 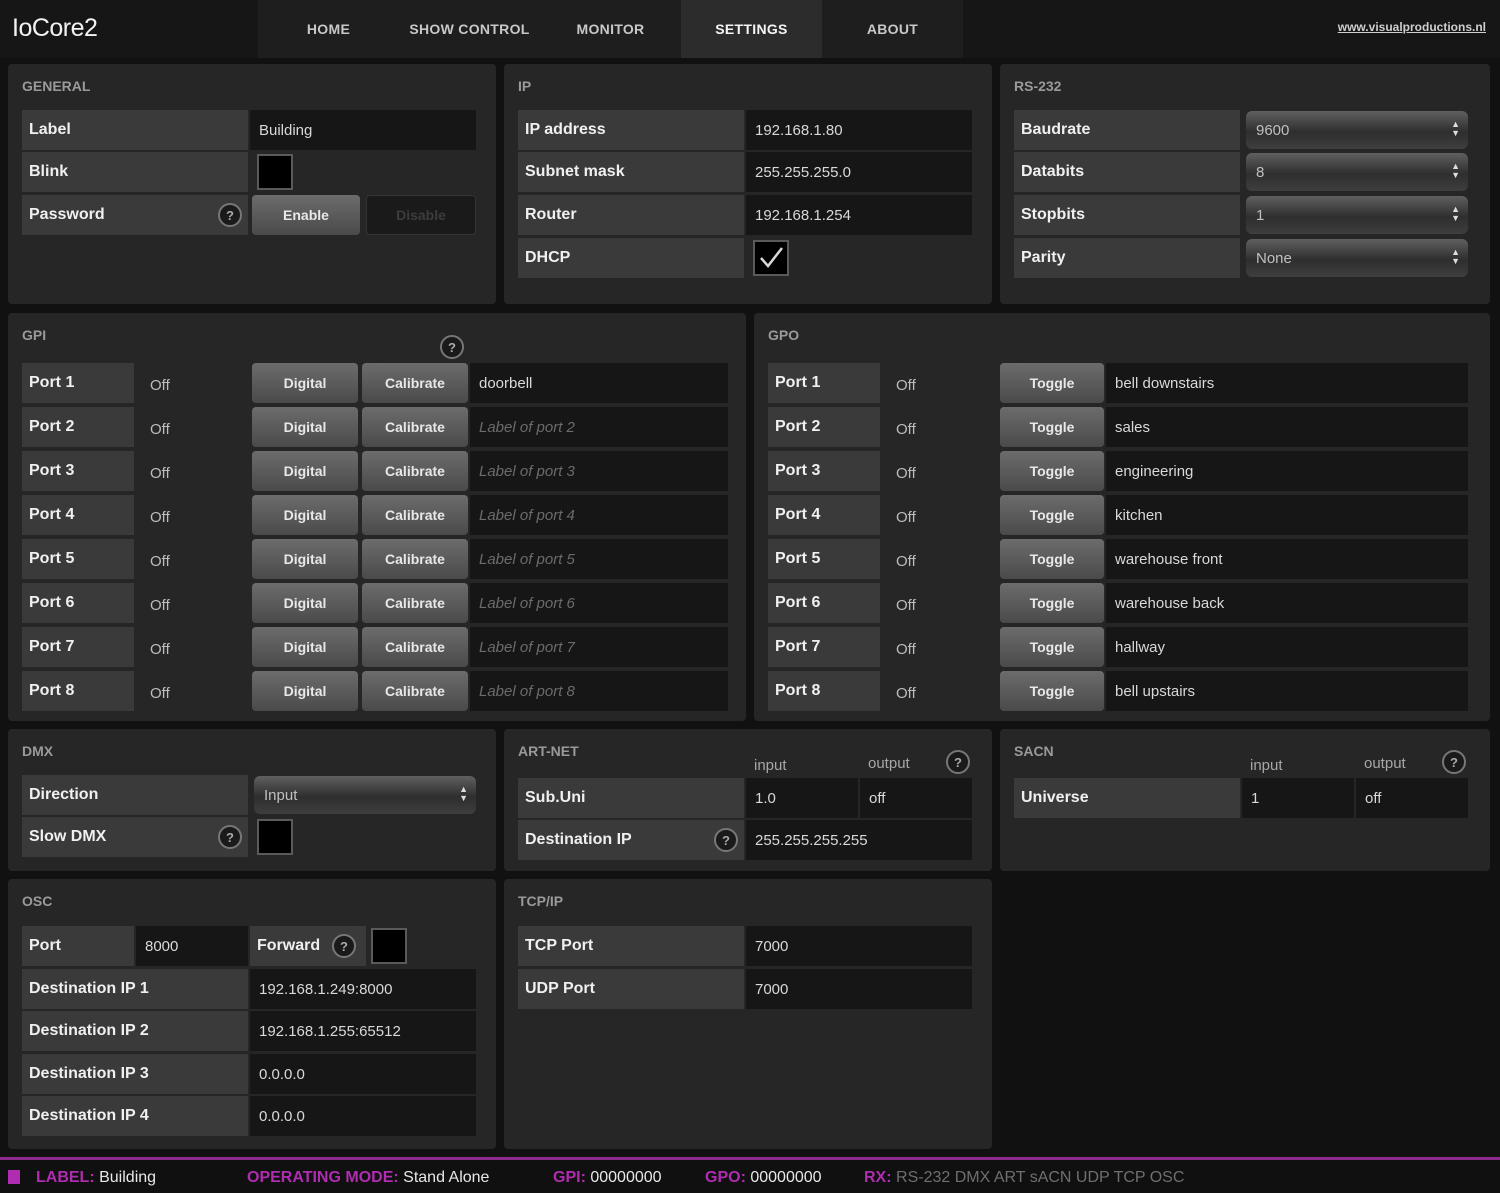 What do you see at coordinates (1287, 647) in the screenshot?
I see `gpo-port-label-input: hallway` at bounding box center [1287, 647].